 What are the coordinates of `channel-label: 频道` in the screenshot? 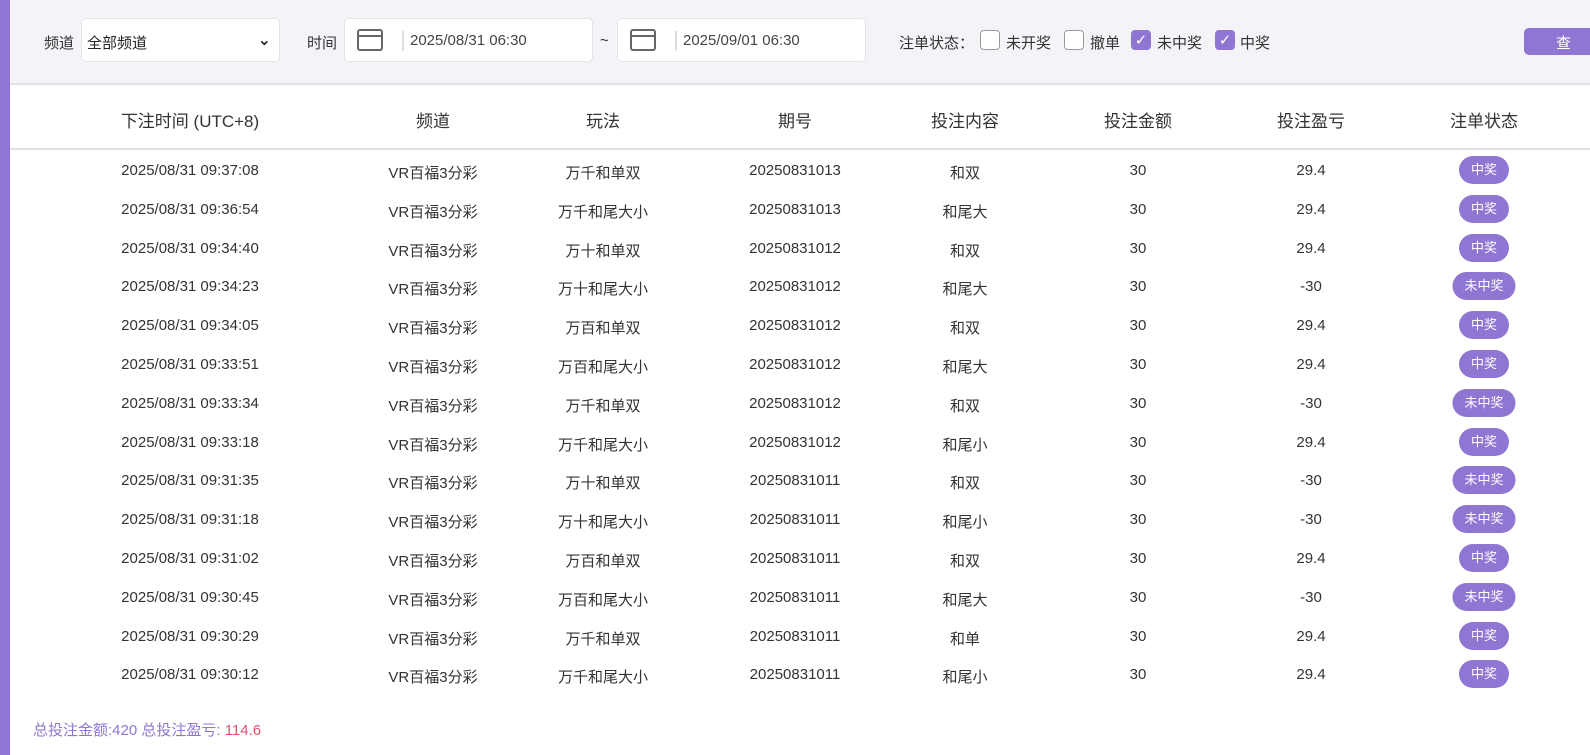 It's located at (59, 43).